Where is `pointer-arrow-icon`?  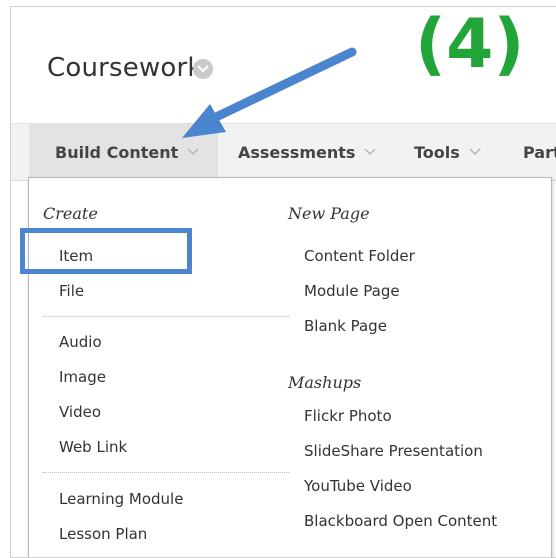 pointer-arrow-icon is located at coordinates (269, 92).